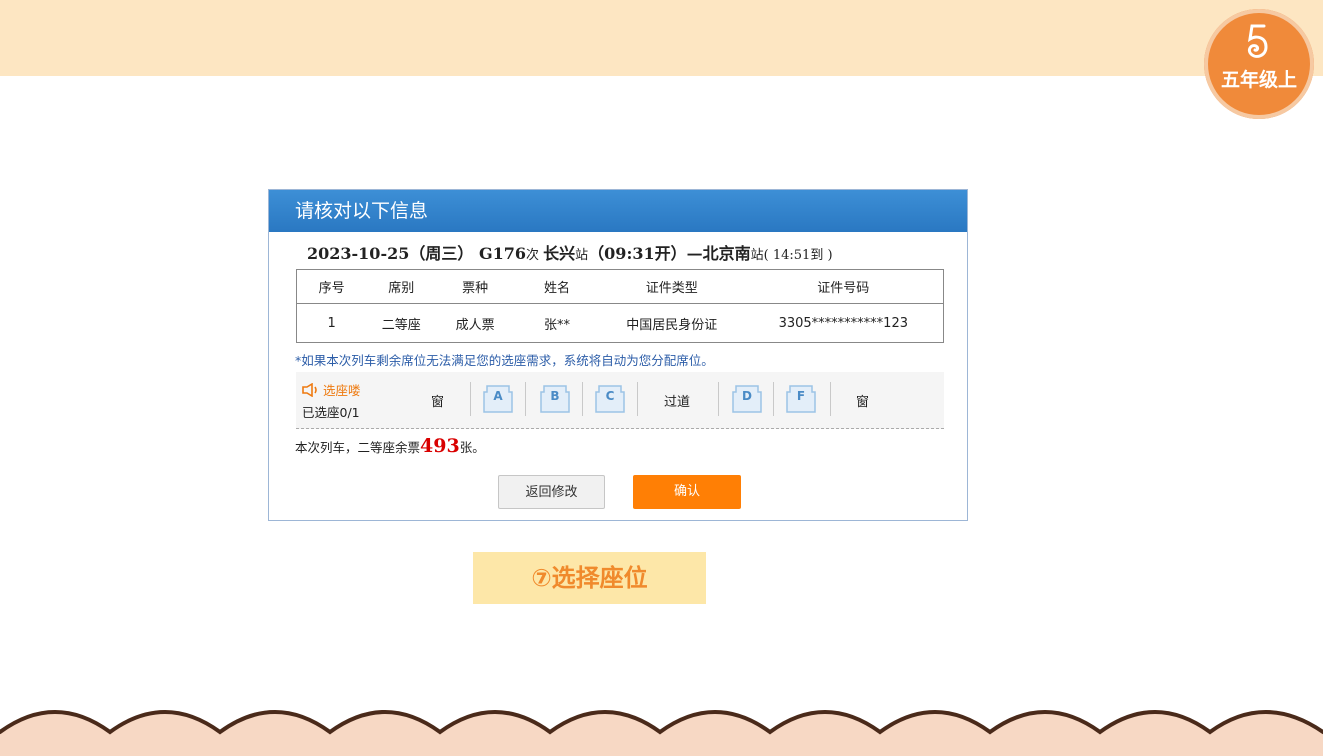  I want to click on top-band, so click(661, 38).